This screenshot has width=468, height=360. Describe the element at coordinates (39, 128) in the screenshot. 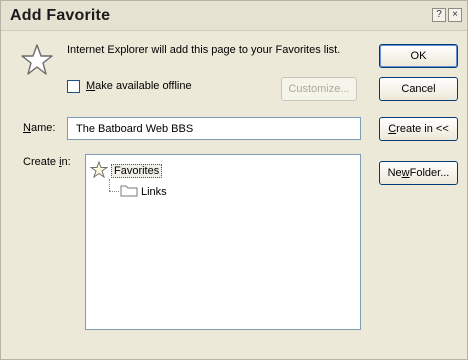

I see `name-label: Name:` at that location.